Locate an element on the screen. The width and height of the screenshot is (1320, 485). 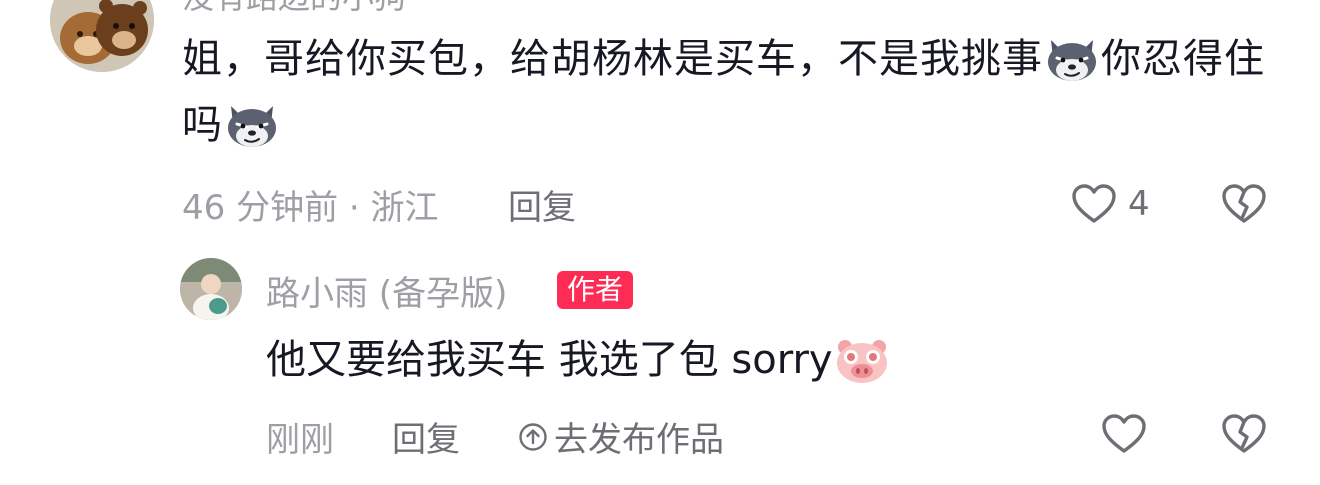
pig-emoji-icon is located at coordinates (862, 360).